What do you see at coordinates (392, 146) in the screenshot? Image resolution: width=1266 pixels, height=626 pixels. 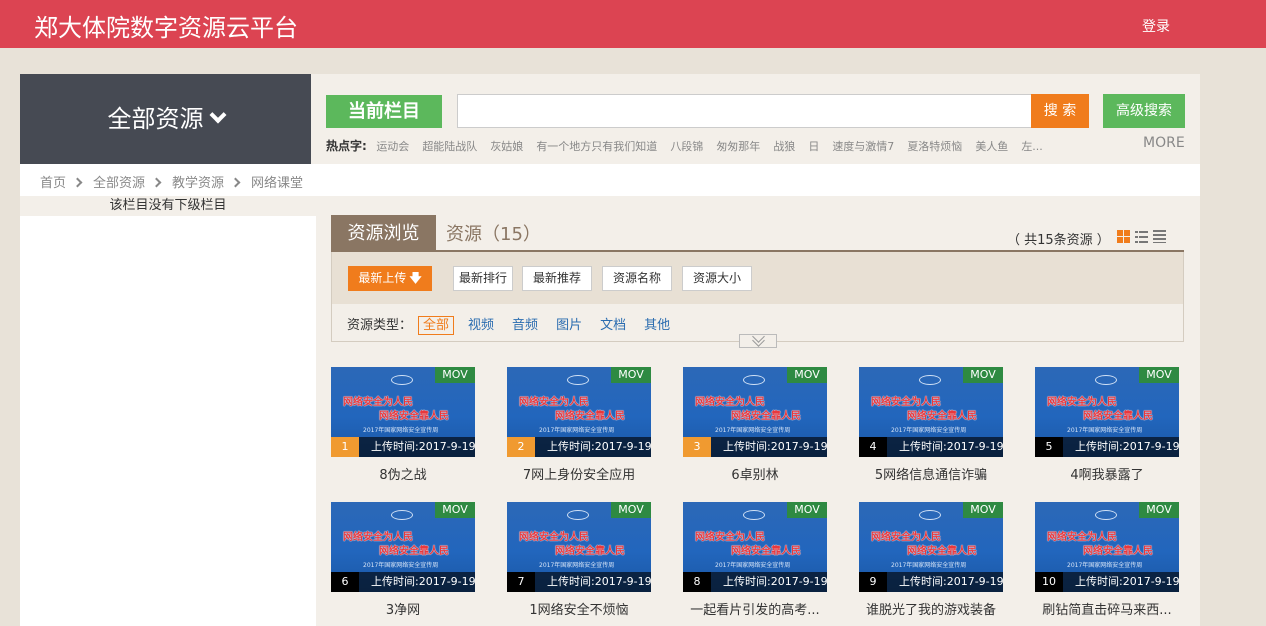 I see `hot-word-link: 运动会` at bounding box center [392, 146].